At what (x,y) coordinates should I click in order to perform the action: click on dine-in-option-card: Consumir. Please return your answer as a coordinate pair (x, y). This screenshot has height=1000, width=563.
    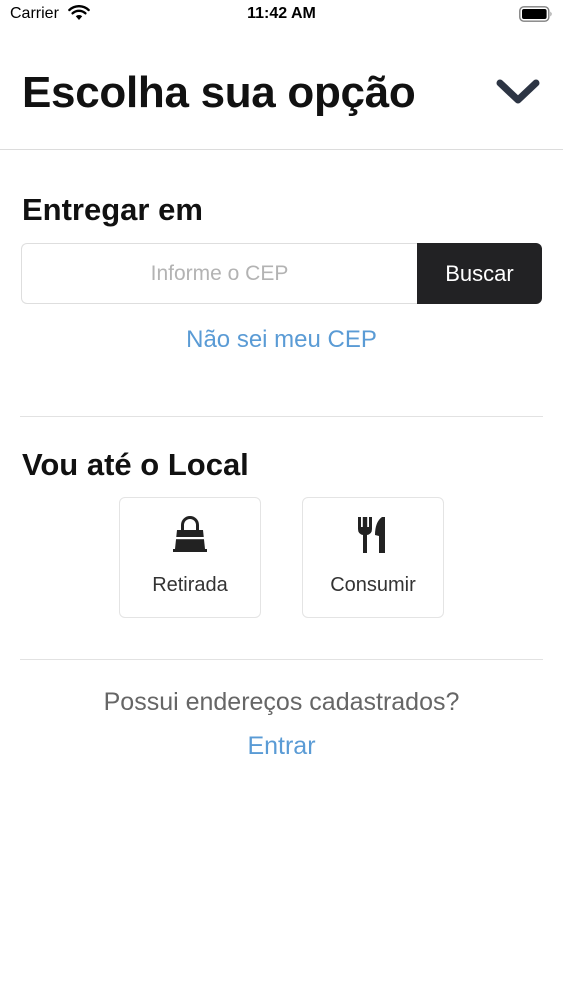
    Looking at the image, I should click on (373, 557).